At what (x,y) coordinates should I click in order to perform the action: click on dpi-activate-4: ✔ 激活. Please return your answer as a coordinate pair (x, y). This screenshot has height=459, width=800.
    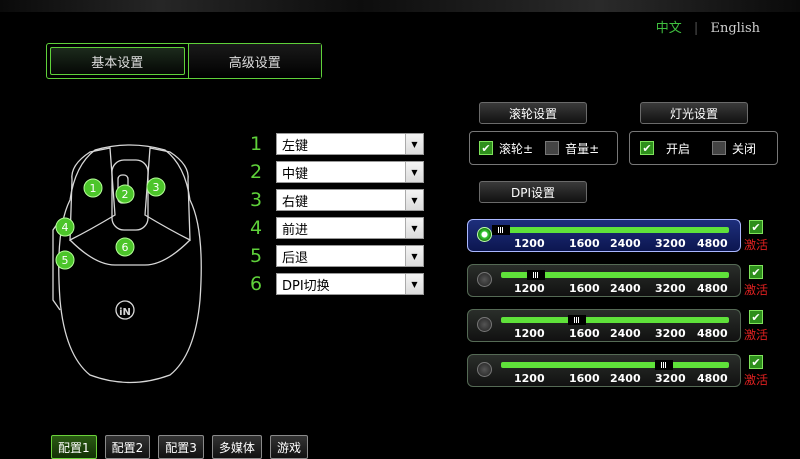
    Looking at the image, I should click on (756, 371).